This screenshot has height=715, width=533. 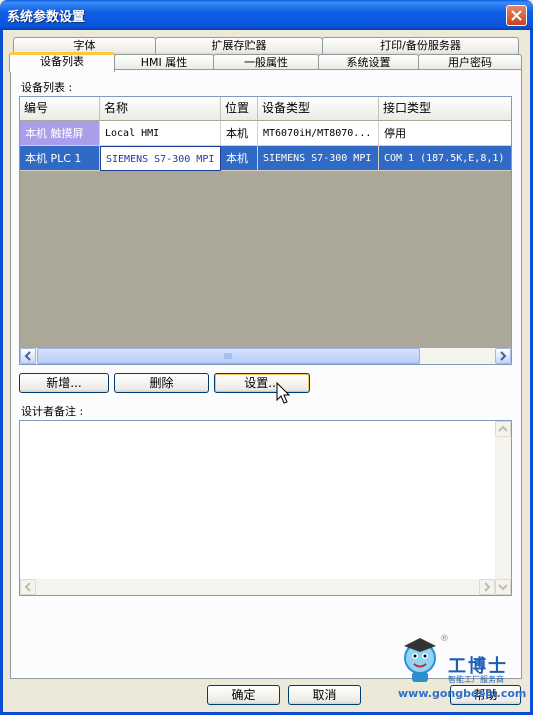 I want to click on row-cell-id: 本机 PLC 1, so click(x=60, y=158).